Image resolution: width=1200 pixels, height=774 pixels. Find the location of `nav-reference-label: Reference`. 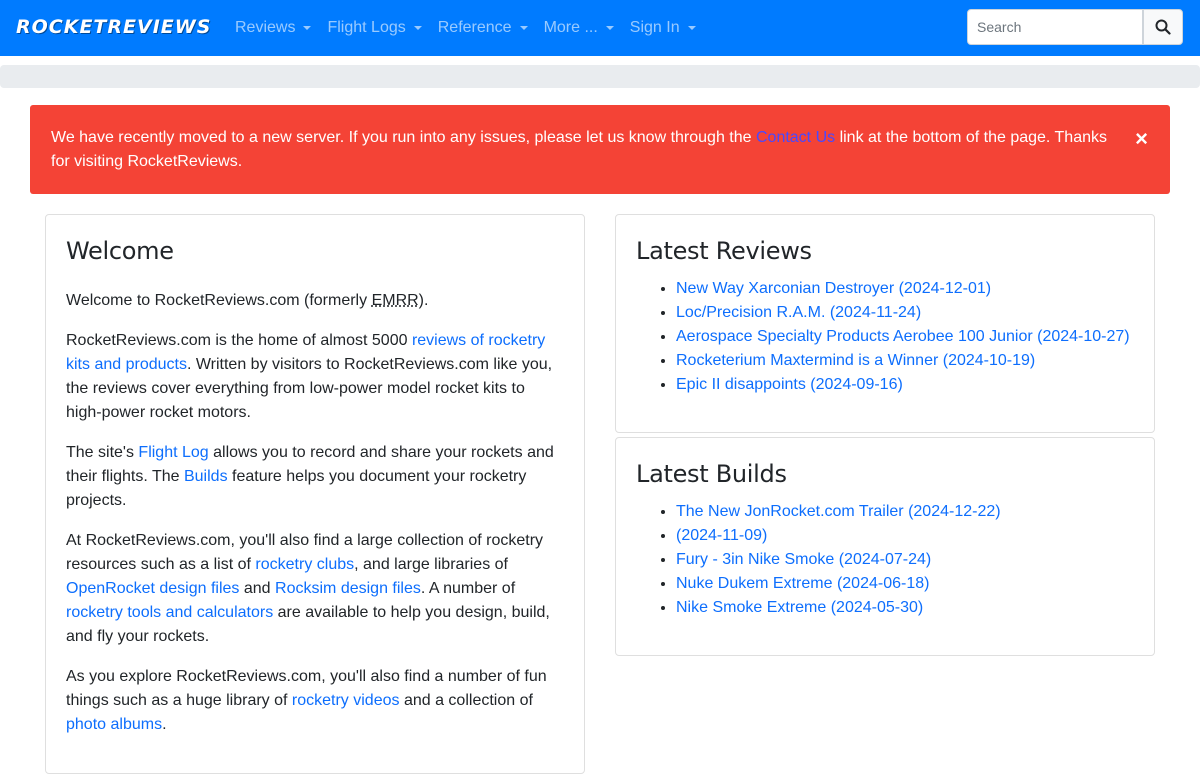

nav-reference-label: Reference is located at coordinates (475, 28).